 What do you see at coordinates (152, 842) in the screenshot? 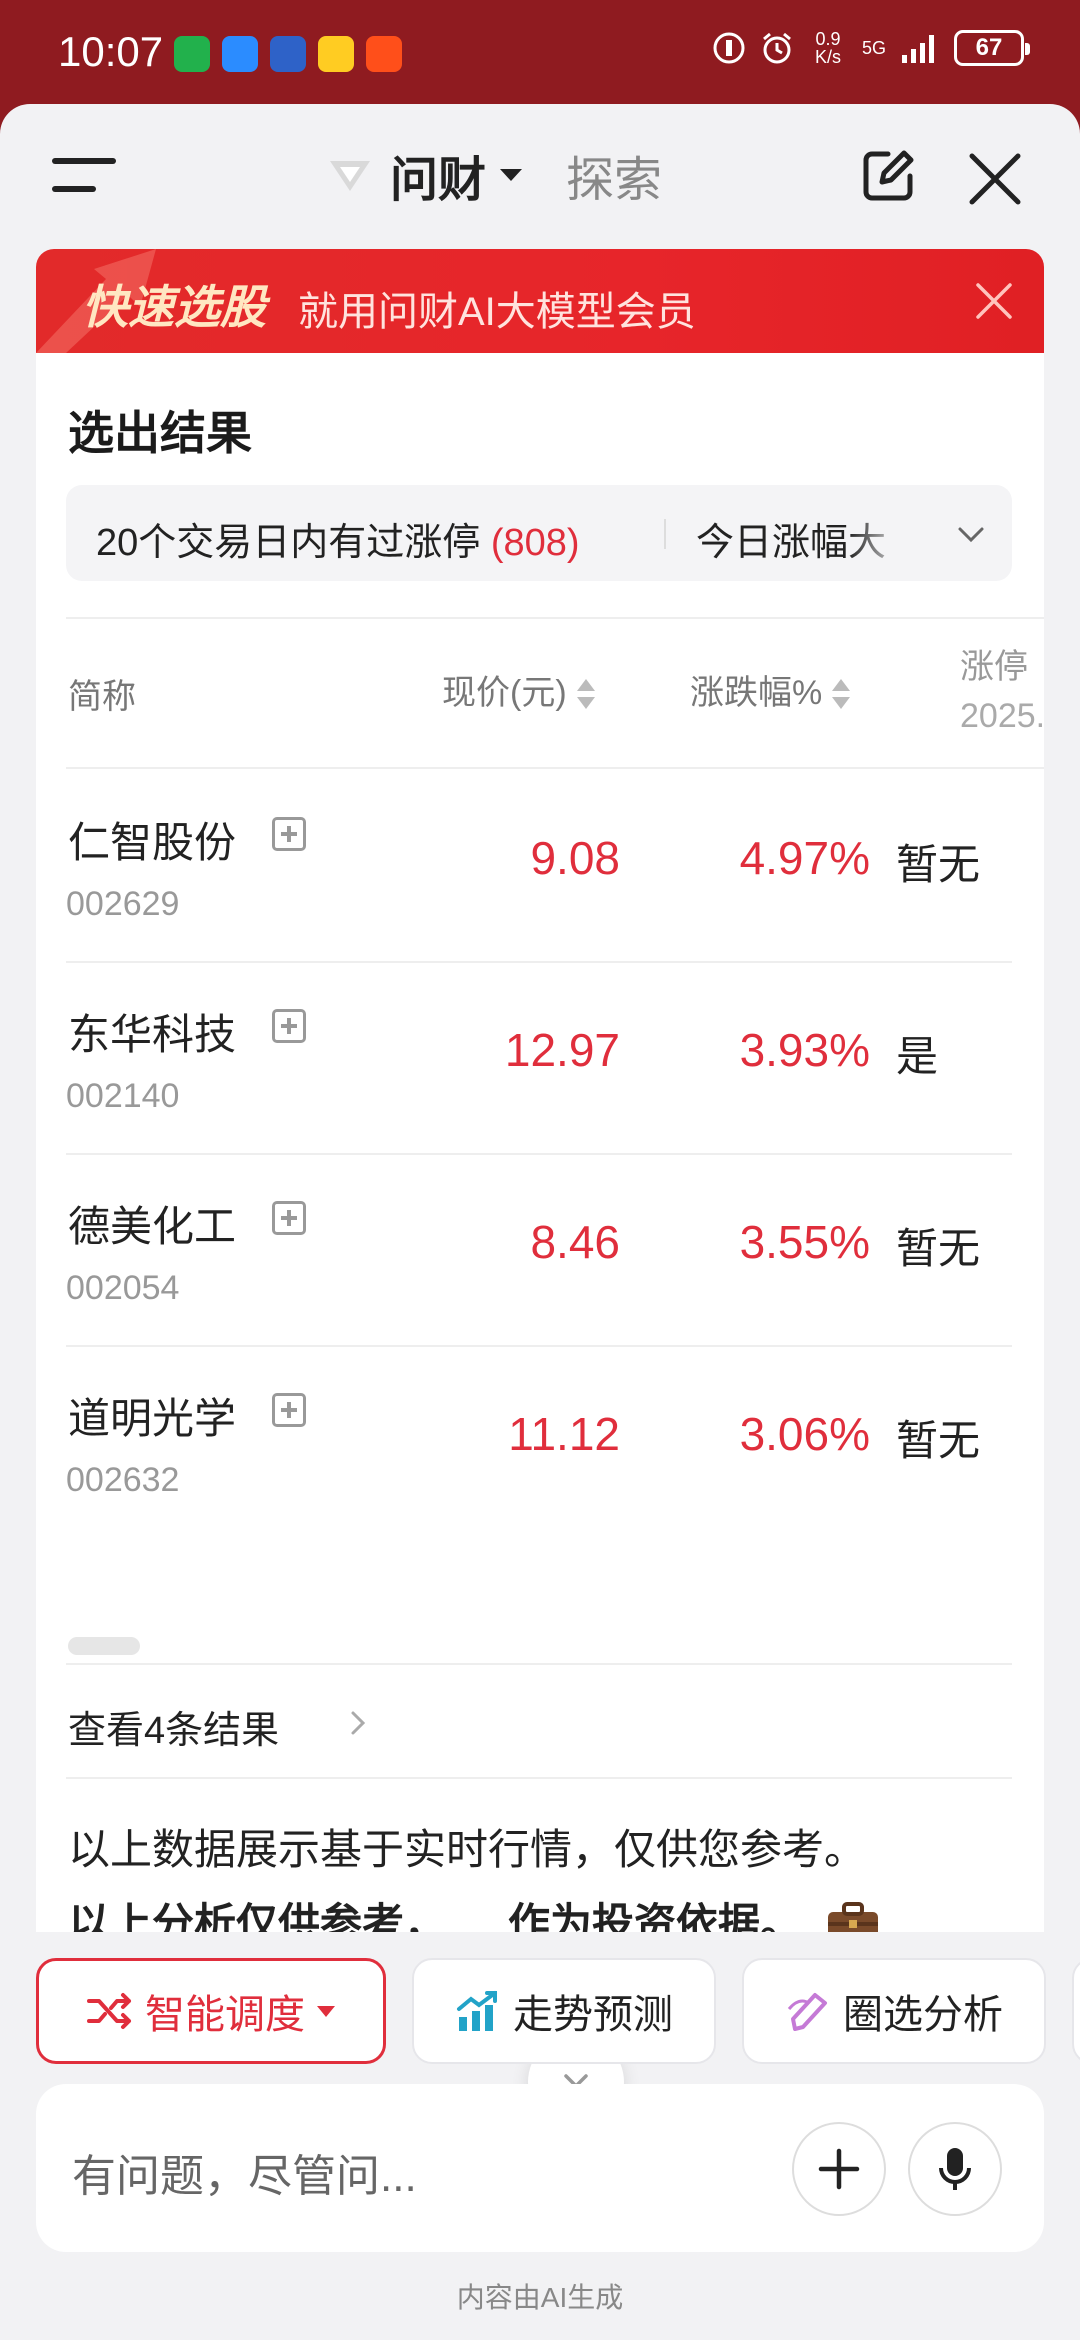
I see `stock-name: 仁智股份` at bounding box center [152, 842].